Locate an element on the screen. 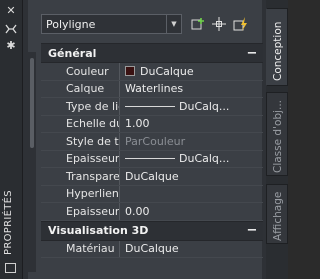 The width and height of the screenshot is (320, 279). linetype-preview is located at coordinates (150, 106).